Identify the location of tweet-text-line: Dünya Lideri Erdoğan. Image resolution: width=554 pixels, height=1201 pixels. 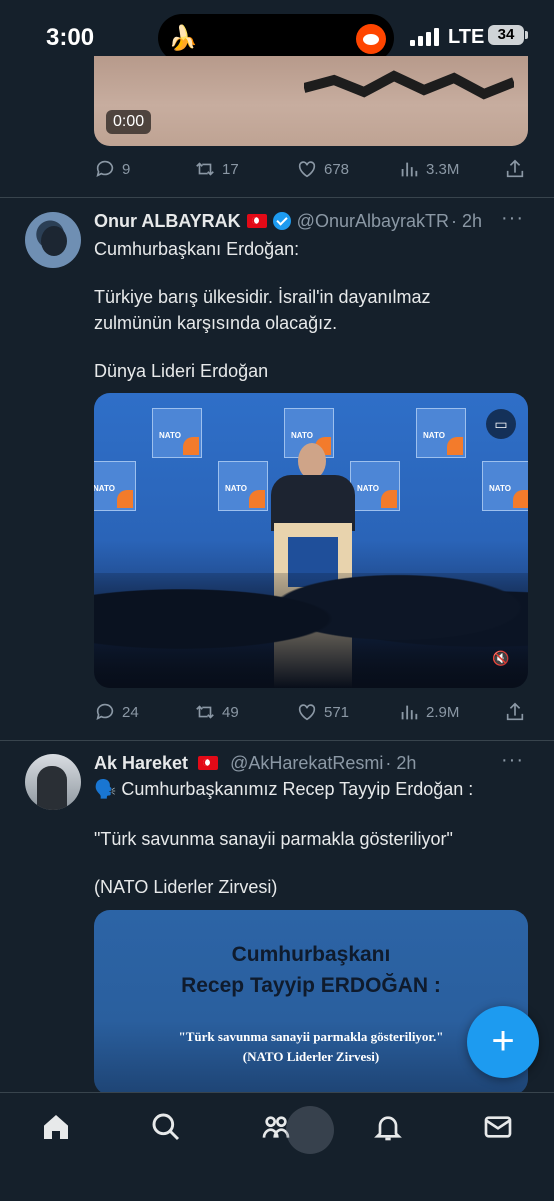
(181, 371).